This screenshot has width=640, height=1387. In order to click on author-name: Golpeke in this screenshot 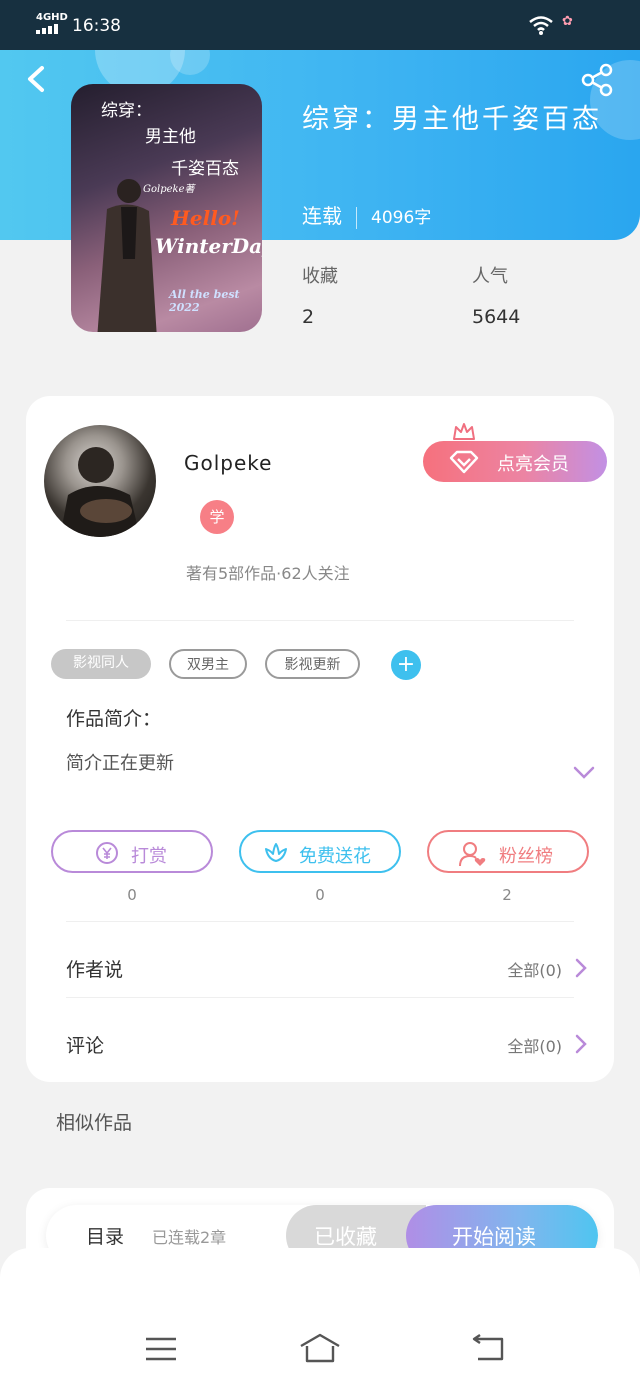, I will do `click(228, 463)`.